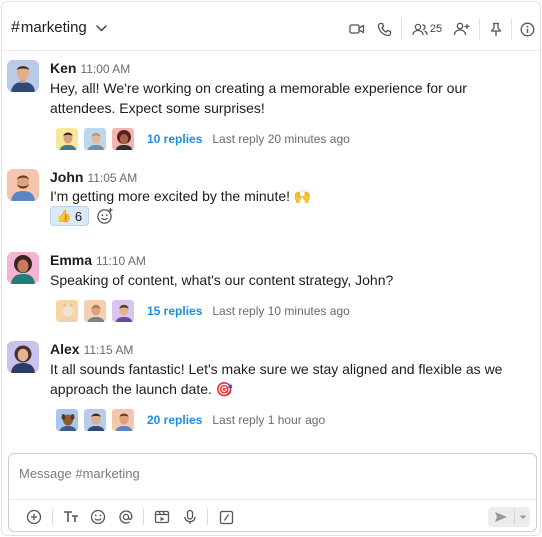  Describe the element at coordinates (63, 68) in the screenshot. I see `author-name: Ken` at that location.